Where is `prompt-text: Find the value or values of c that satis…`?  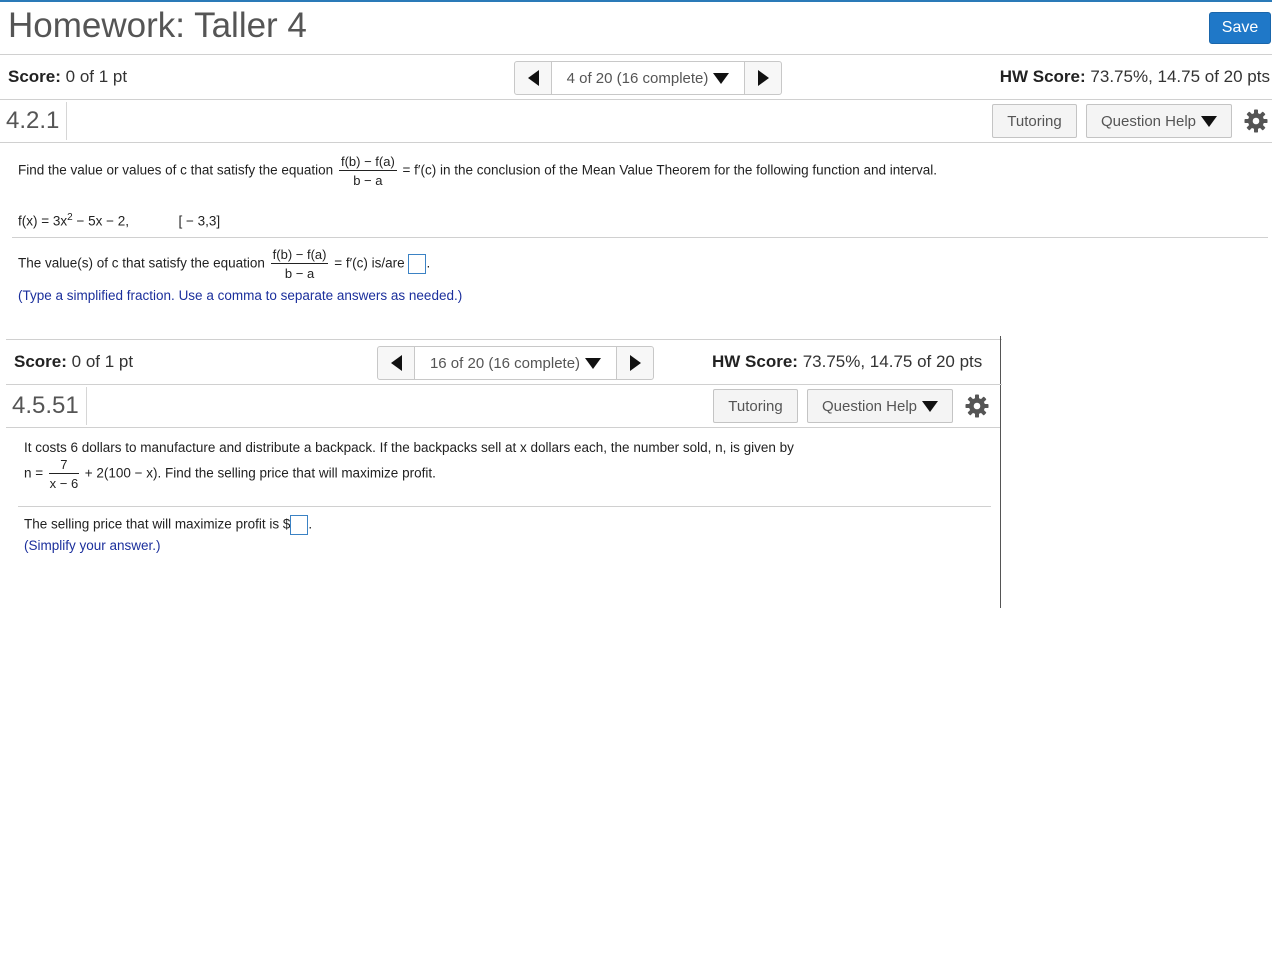 prompt-text: Find the value or values of c that satis… is located at coordinates (176, 170).